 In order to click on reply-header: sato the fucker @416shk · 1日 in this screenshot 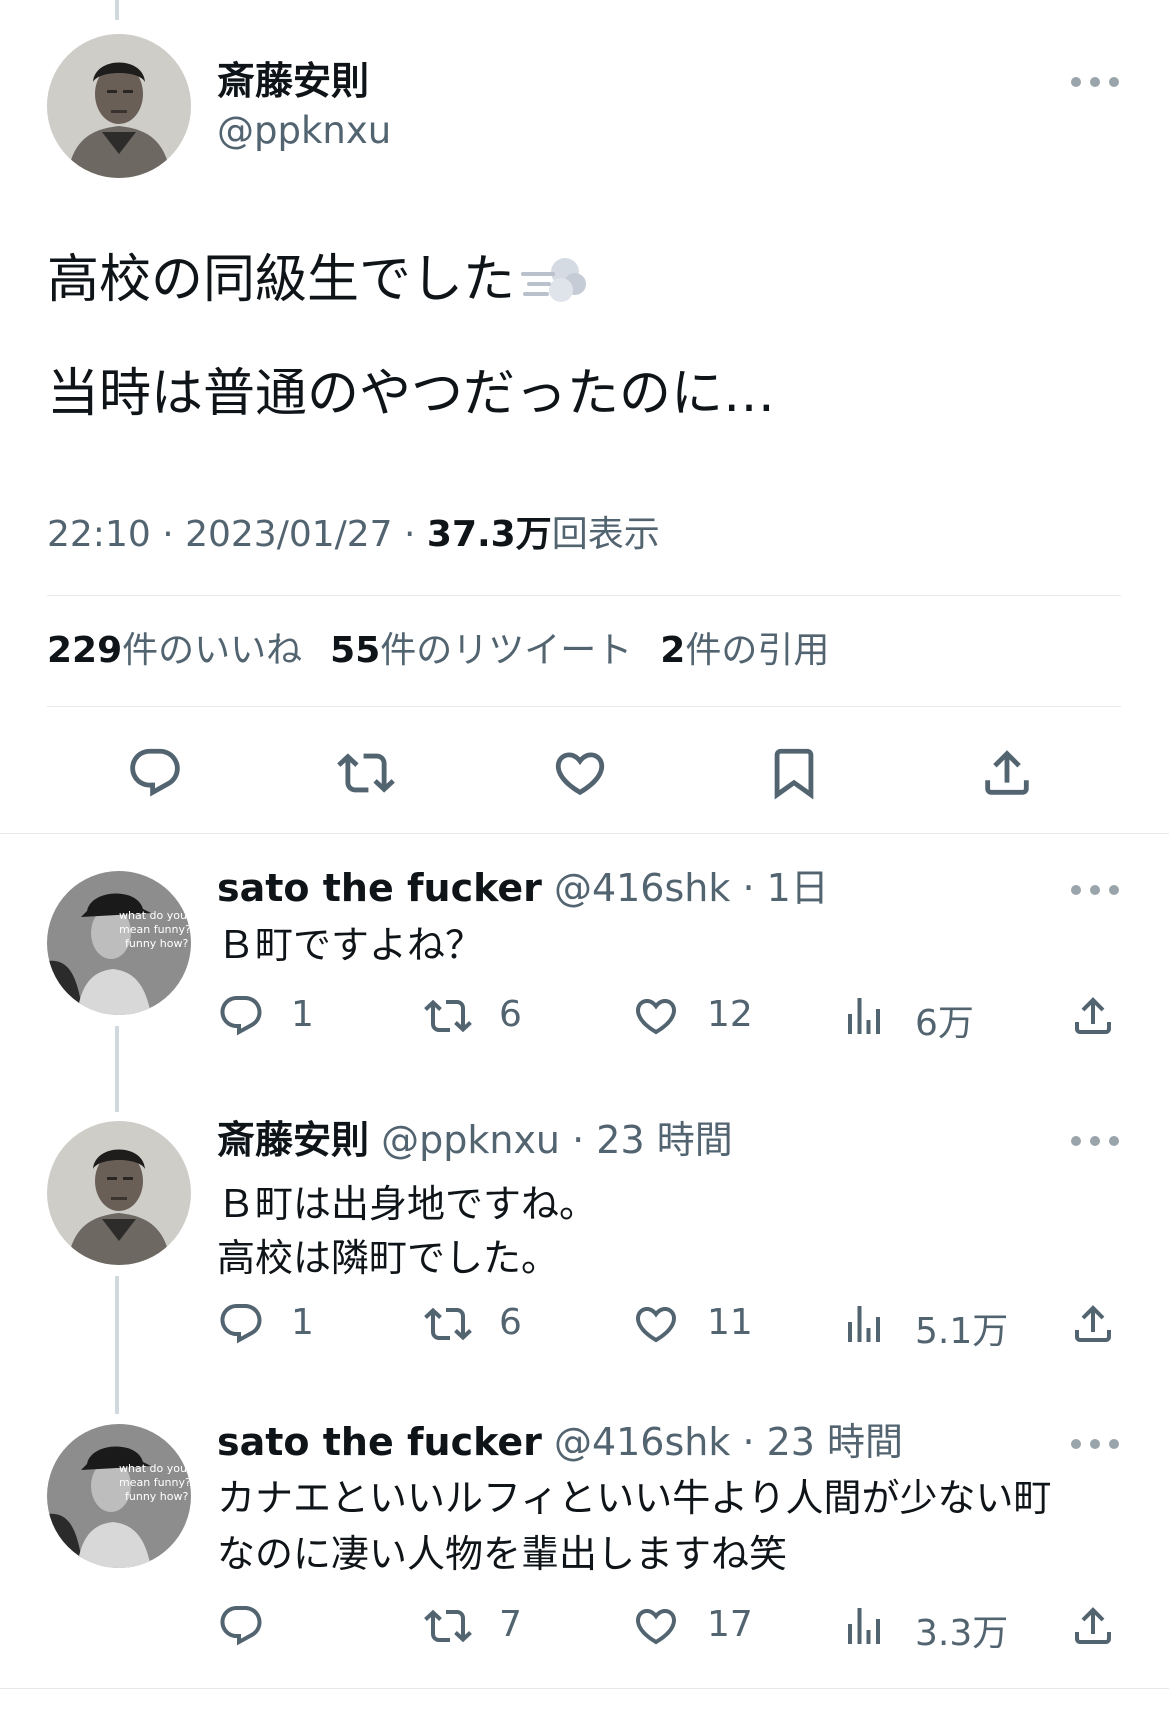, I will do `click(523, 888)`.